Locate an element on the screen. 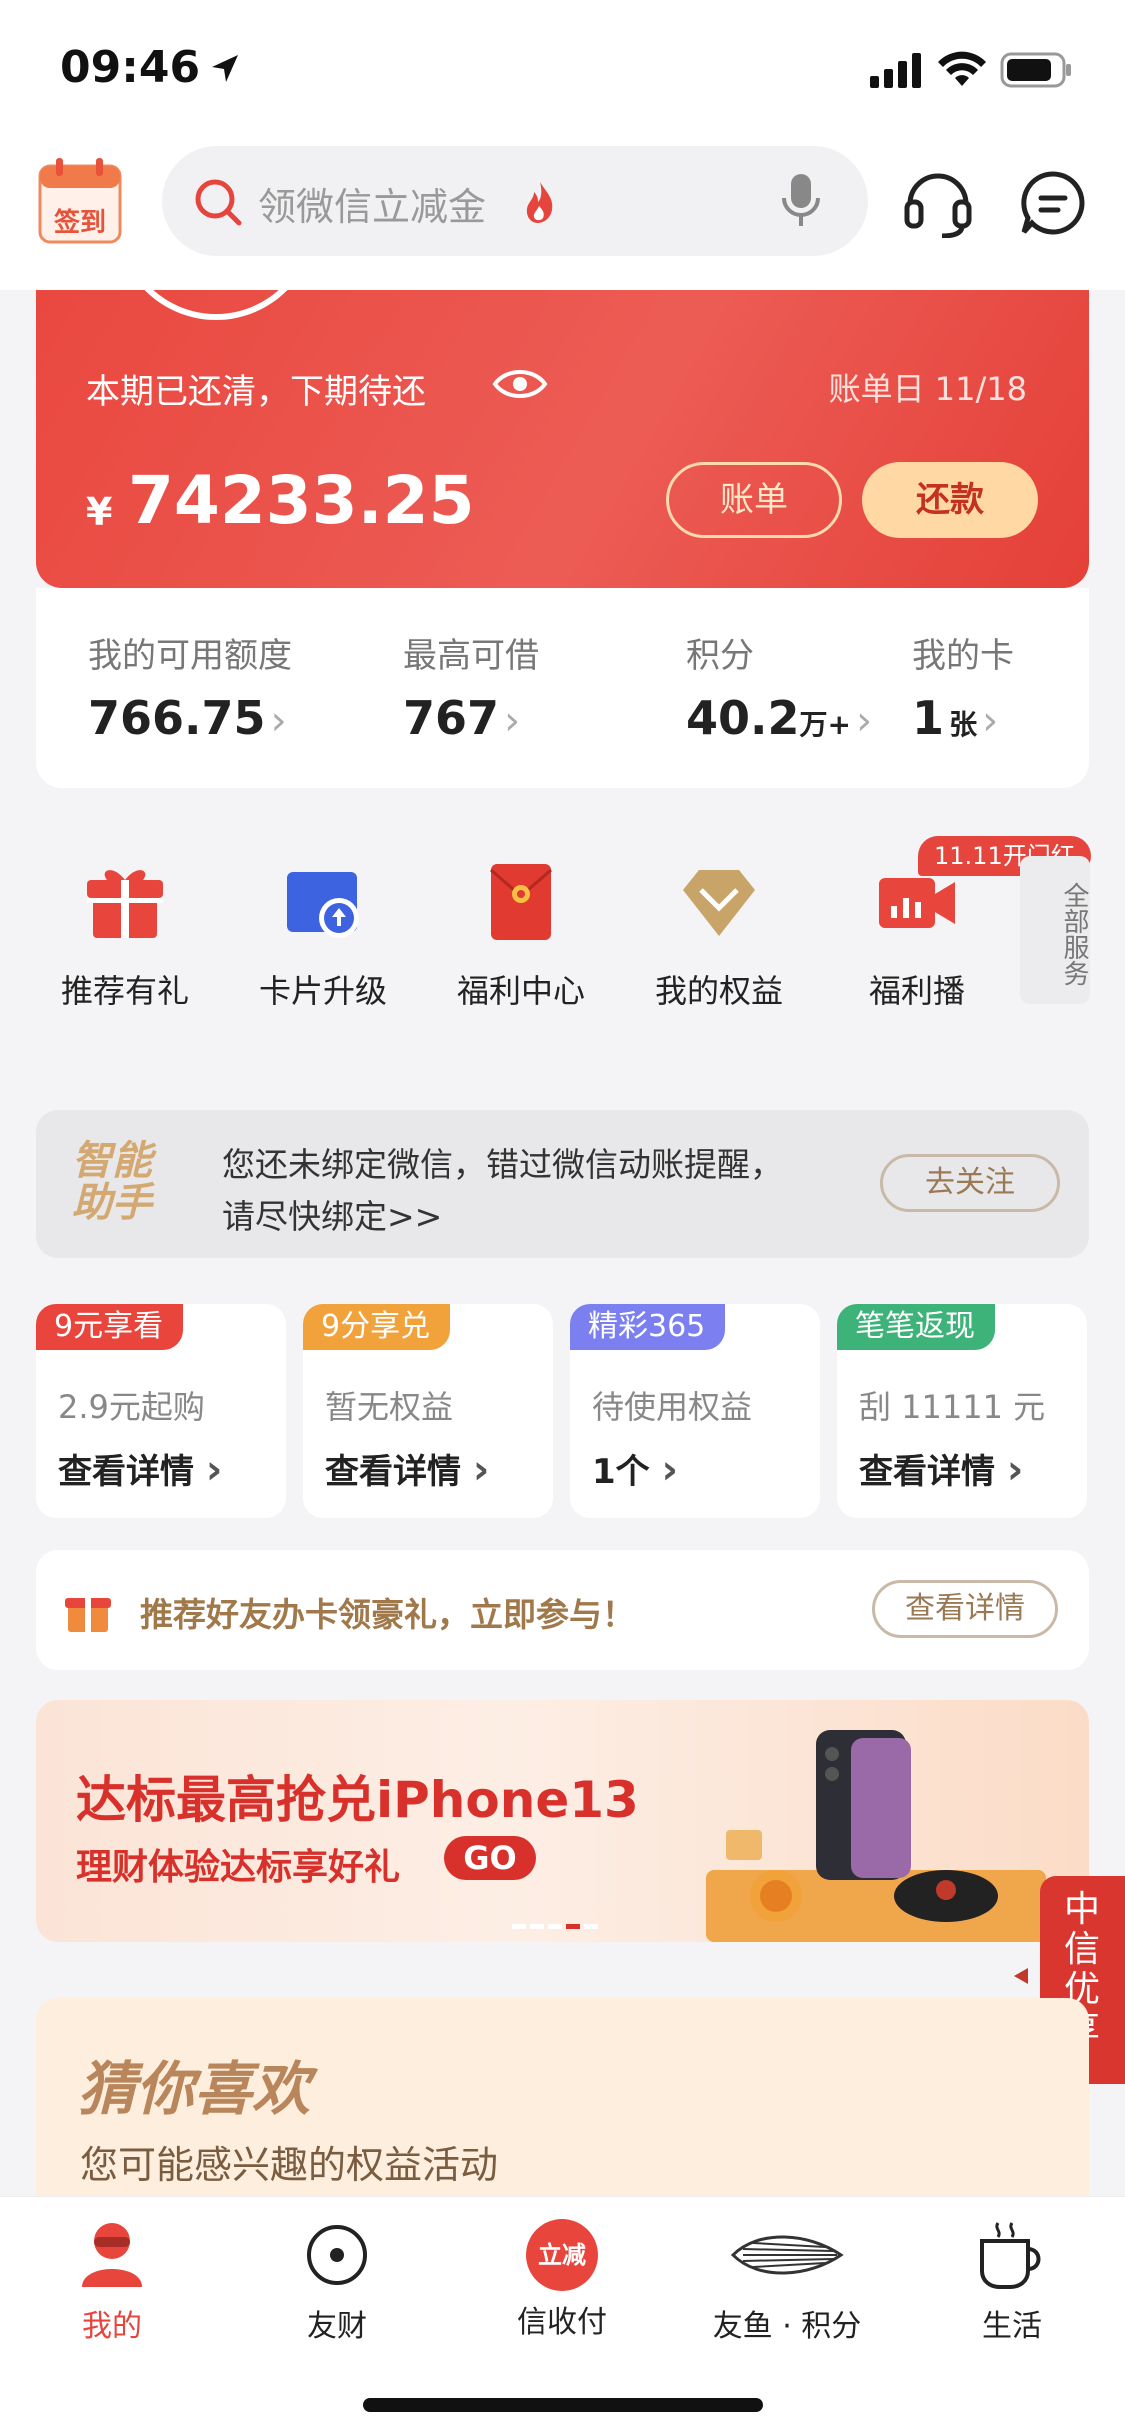 The image size is (1125, 2435). benefit-card: 9元享看 2.9元起购 查看详情 › is located at coordinates (161, 1411).